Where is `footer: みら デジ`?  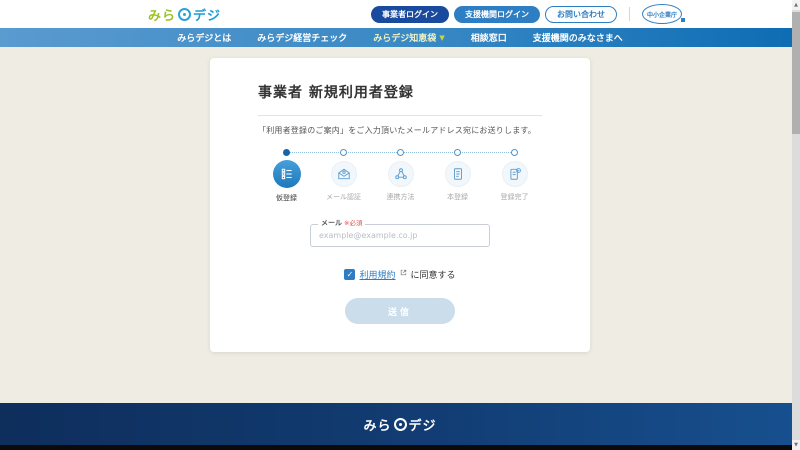
footer: みら デジ is located at coordinates (400, 424).